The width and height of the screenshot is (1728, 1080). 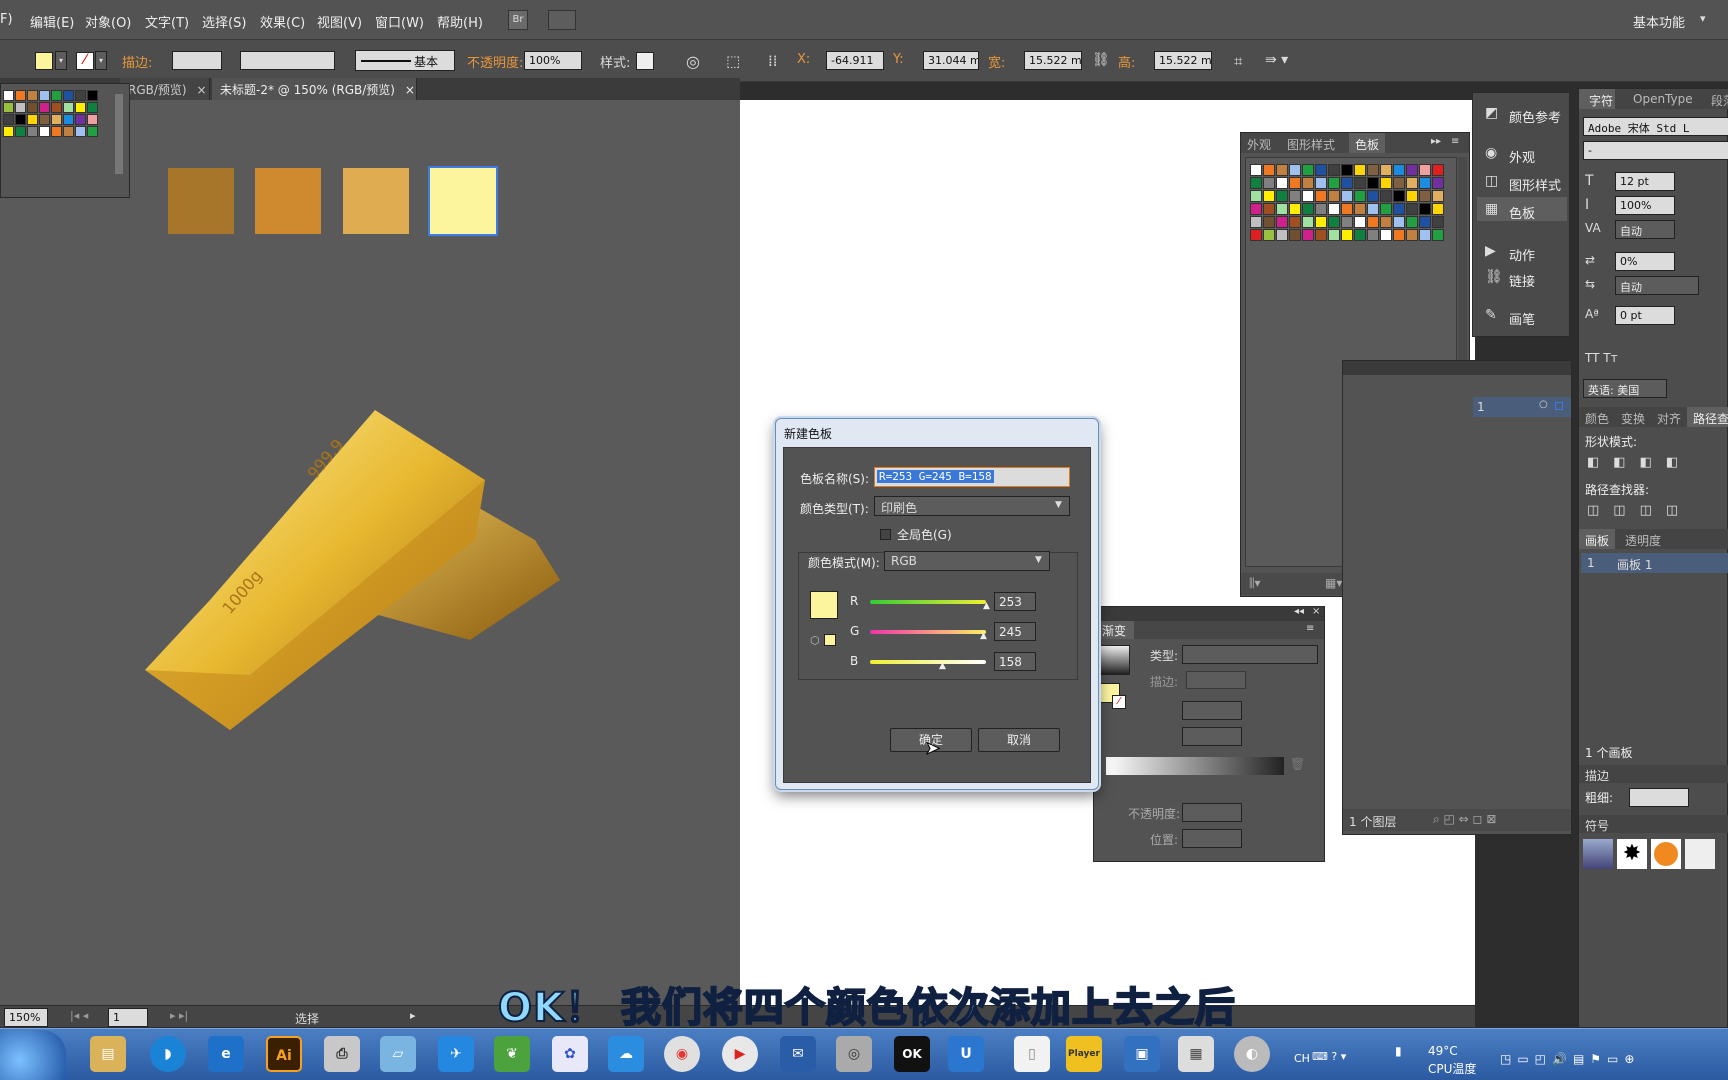 I want to click on aspect-ratio-field, so click(x=1212, y=736).